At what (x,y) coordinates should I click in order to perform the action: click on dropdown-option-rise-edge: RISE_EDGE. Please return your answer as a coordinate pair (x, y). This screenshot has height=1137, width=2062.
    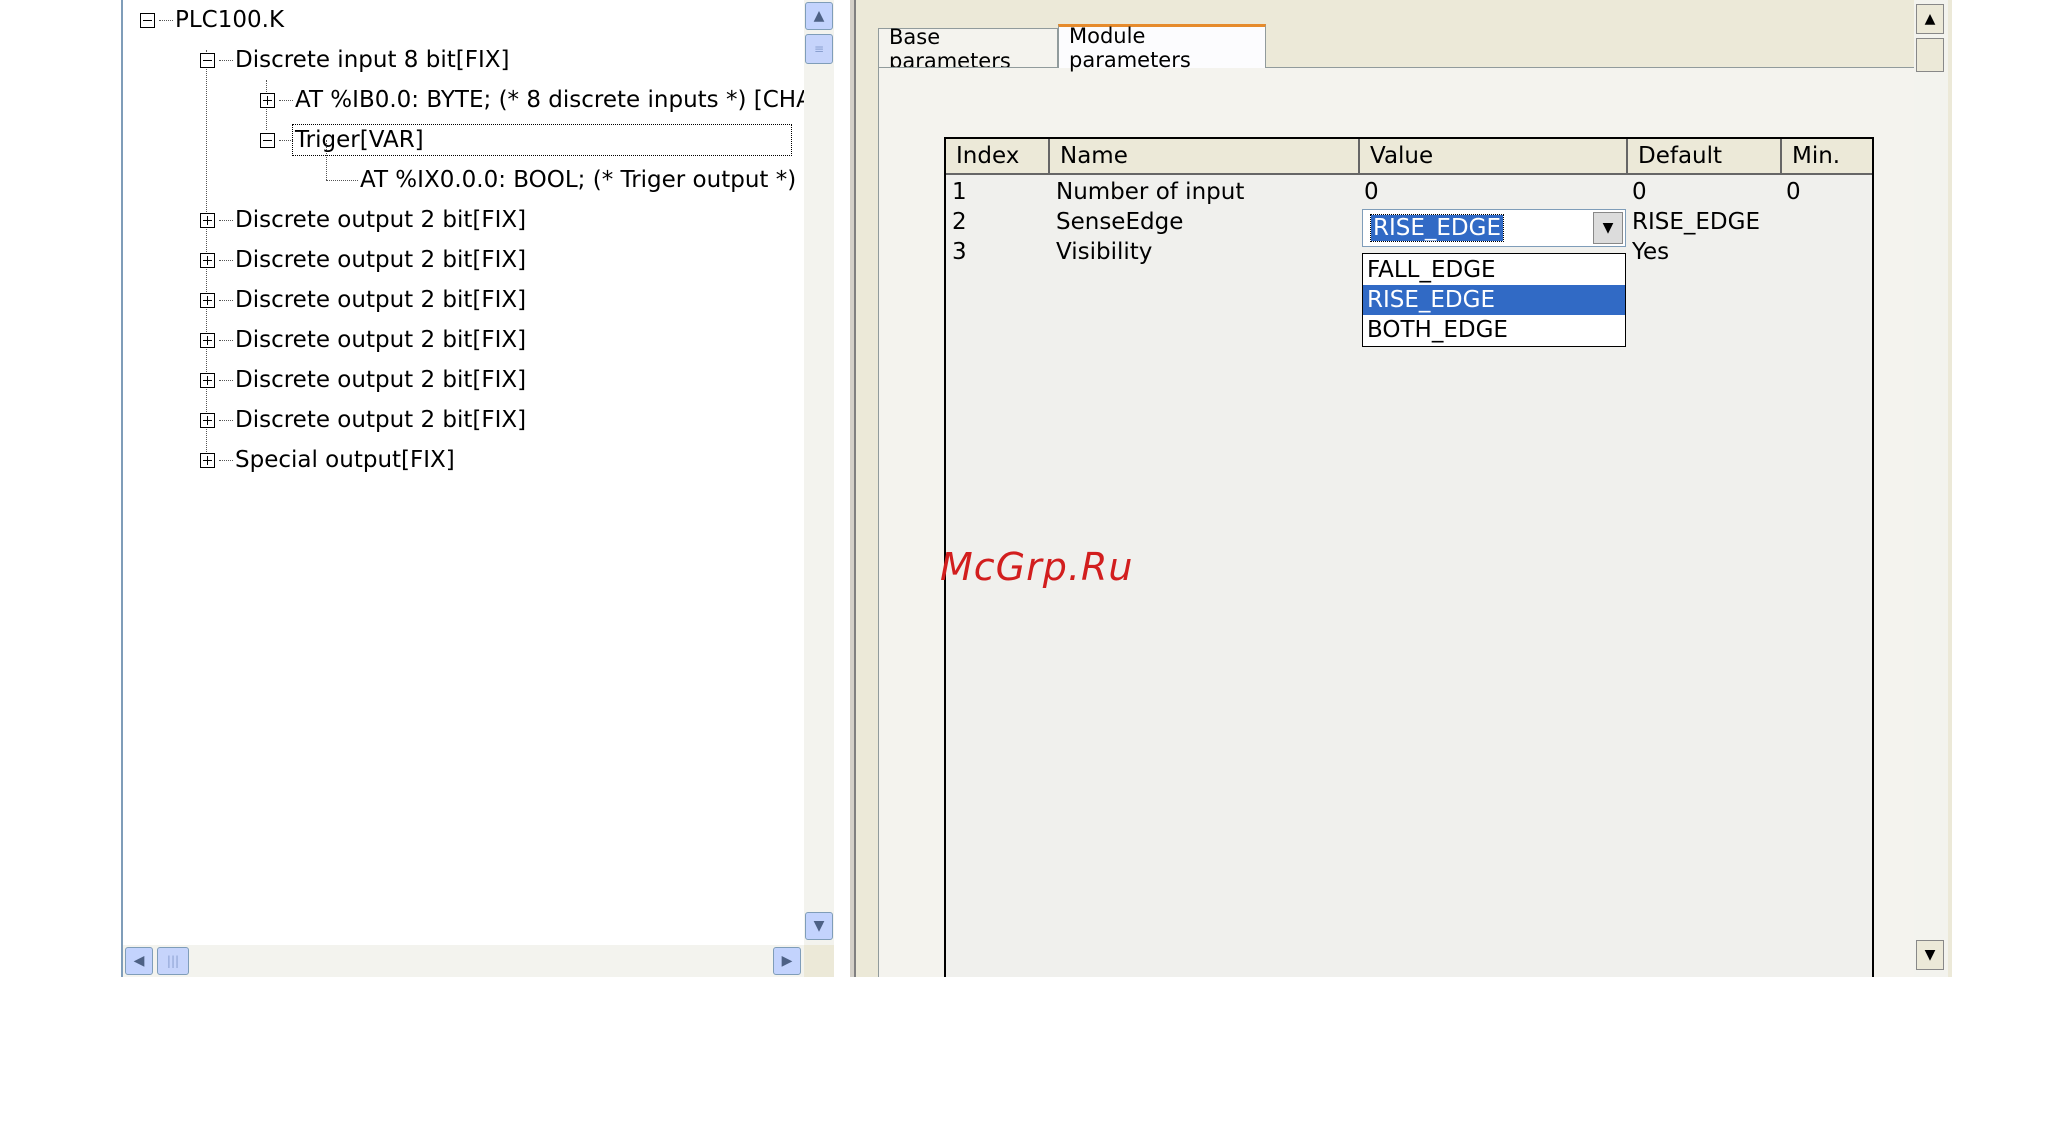
    Looking at the image, I should click on (1494, 300).